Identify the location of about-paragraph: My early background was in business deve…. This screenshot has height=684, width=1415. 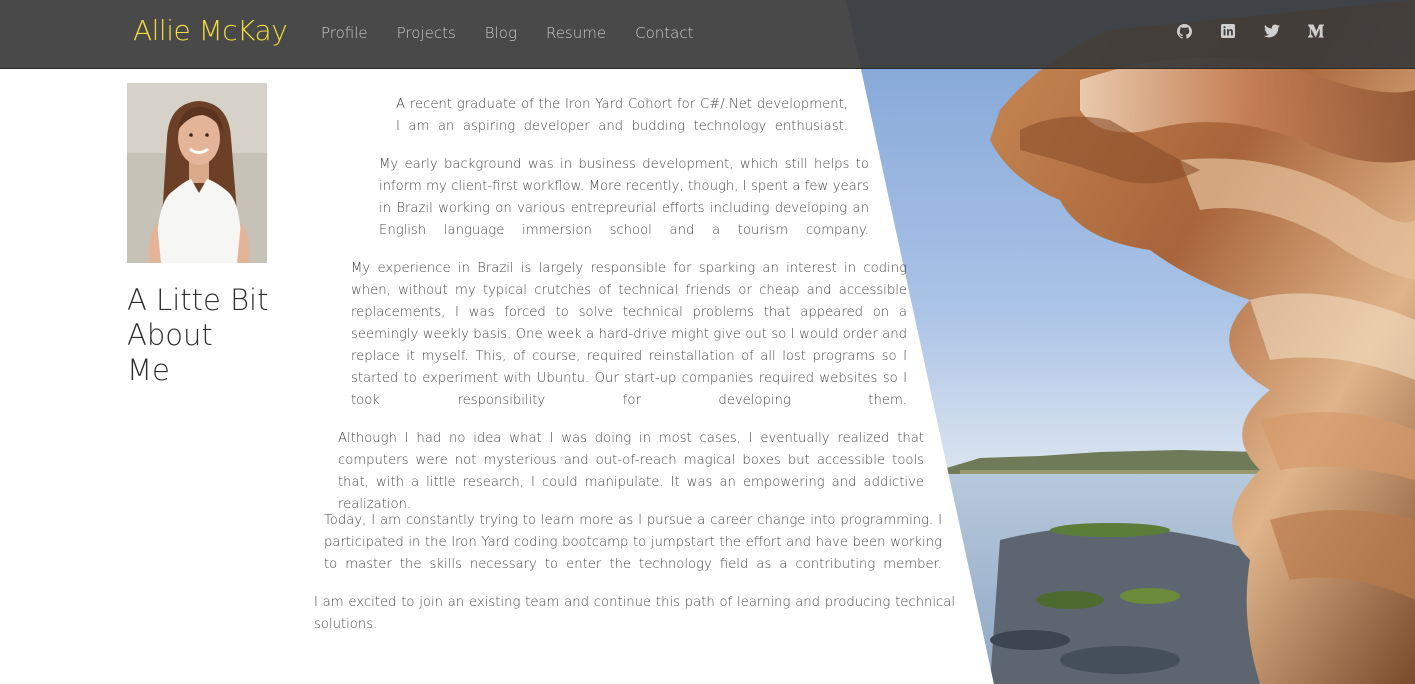
(624, 197).